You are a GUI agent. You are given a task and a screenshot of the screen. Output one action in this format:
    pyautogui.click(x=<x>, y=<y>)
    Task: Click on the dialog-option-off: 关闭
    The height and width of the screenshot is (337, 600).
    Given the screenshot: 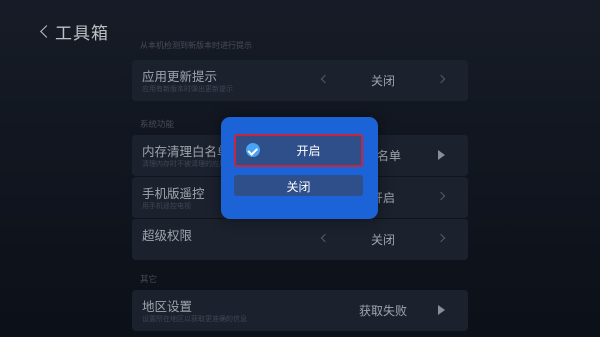 What is the action you would take?
    pyautogui.click(x=298, y=185)
    